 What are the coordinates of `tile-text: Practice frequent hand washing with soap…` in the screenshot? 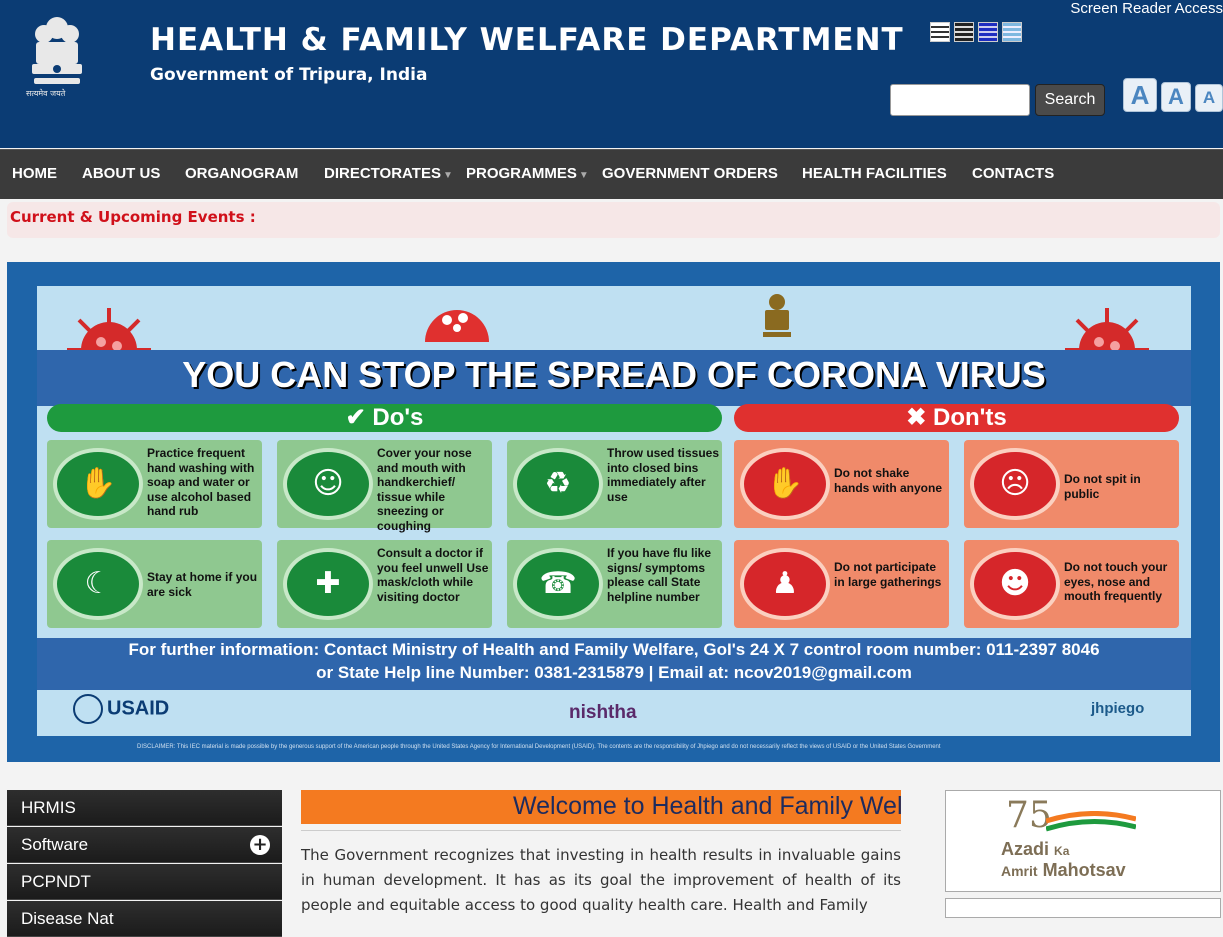 It's located at (201, 482).